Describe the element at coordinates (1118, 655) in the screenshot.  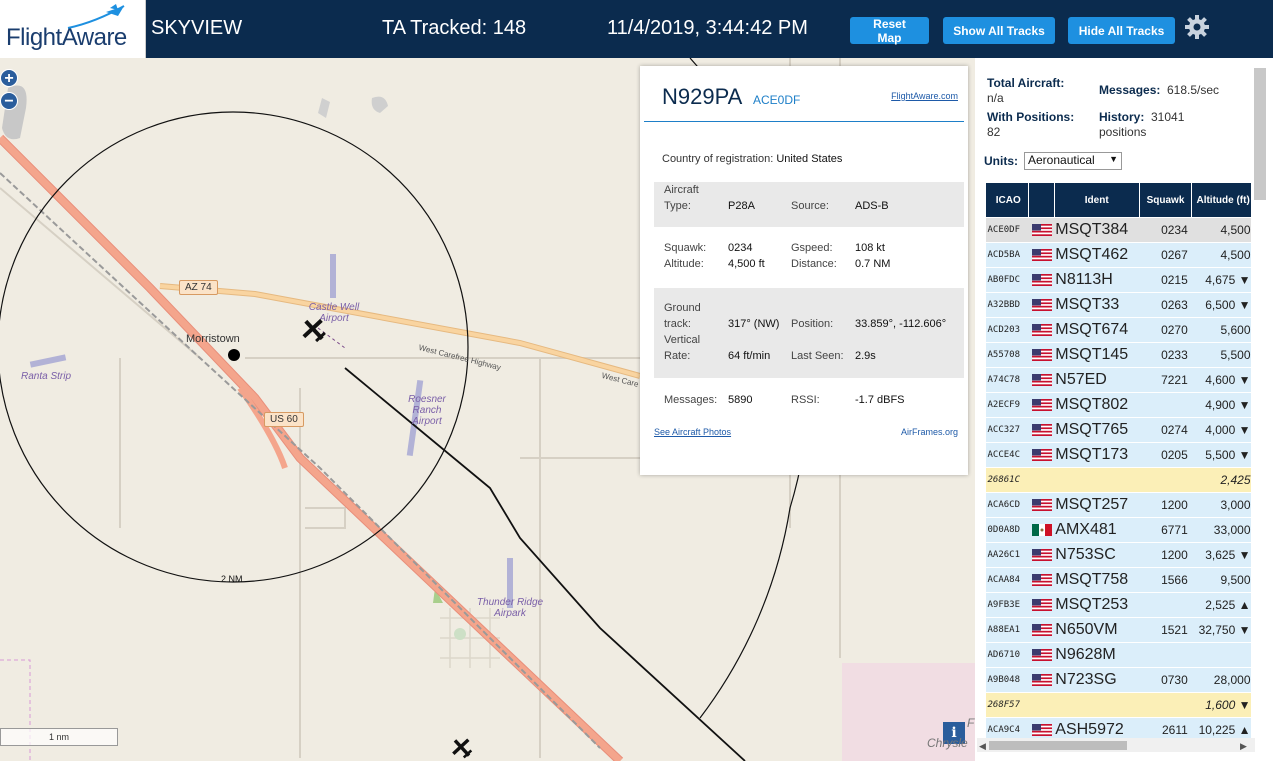
I see `table-row: AD6710 N9628M` at that location.